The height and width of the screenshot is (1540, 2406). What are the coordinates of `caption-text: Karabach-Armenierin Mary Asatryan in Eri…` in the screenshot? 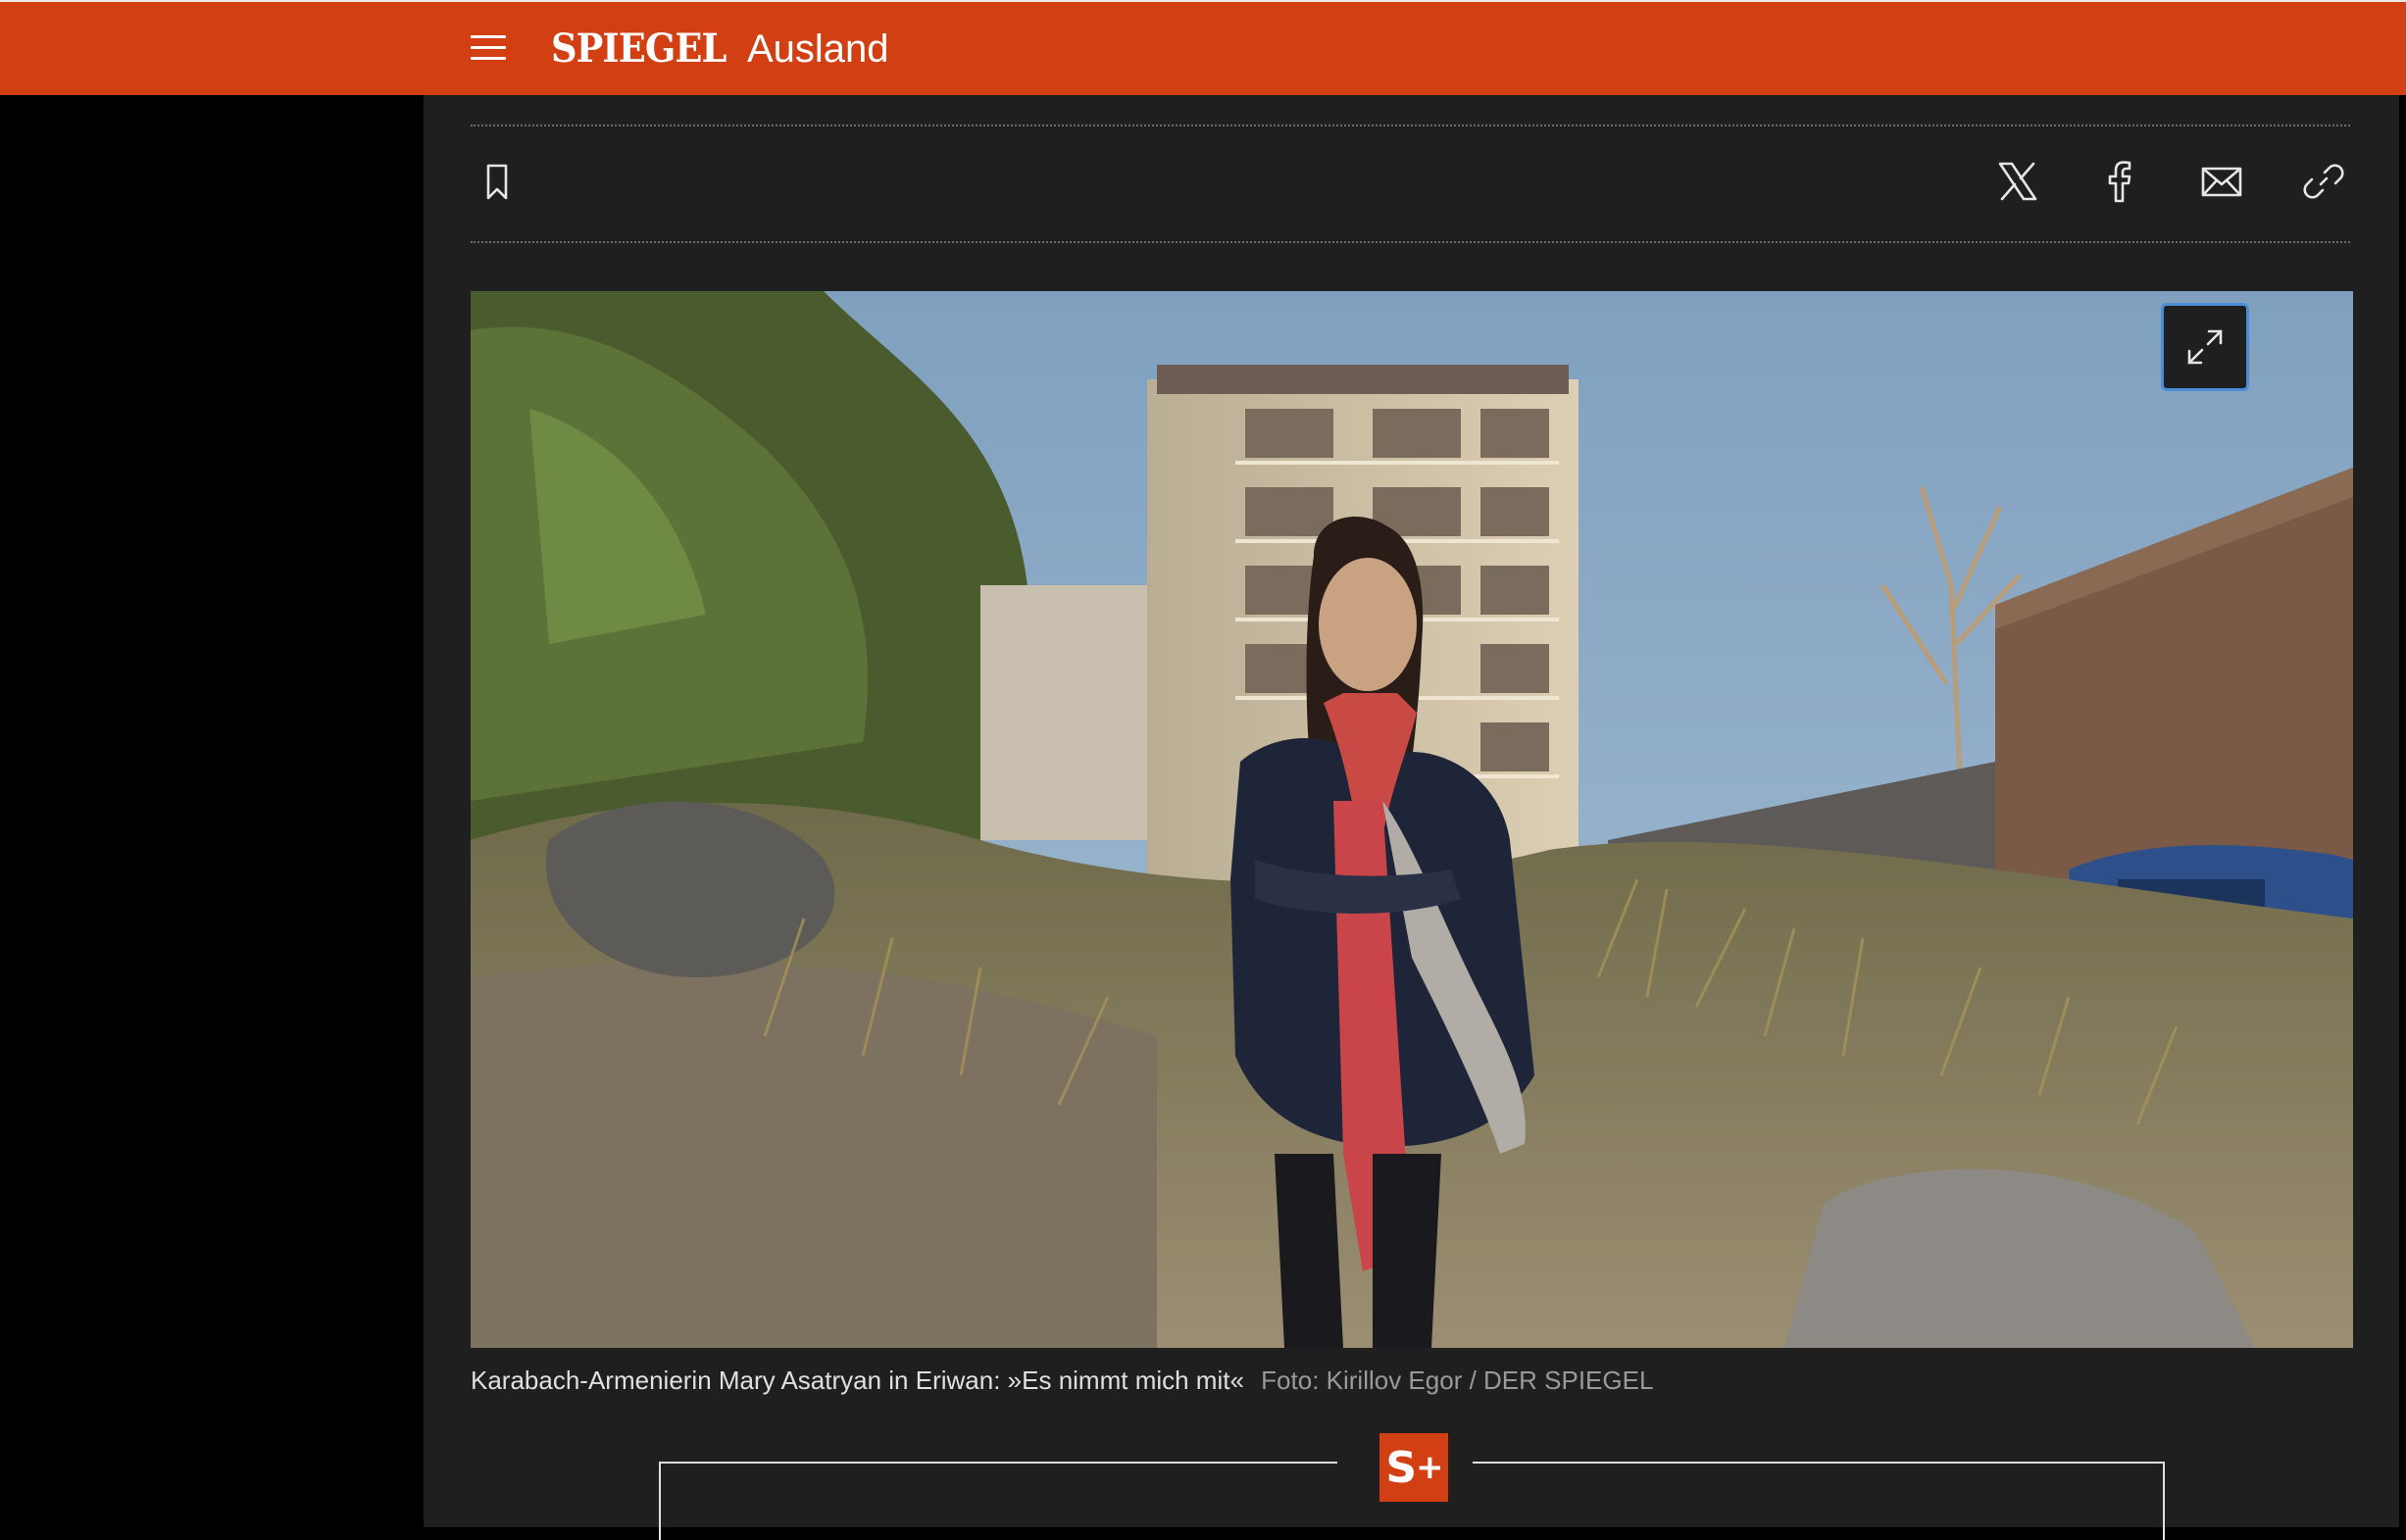 It's located at (857, 1381).